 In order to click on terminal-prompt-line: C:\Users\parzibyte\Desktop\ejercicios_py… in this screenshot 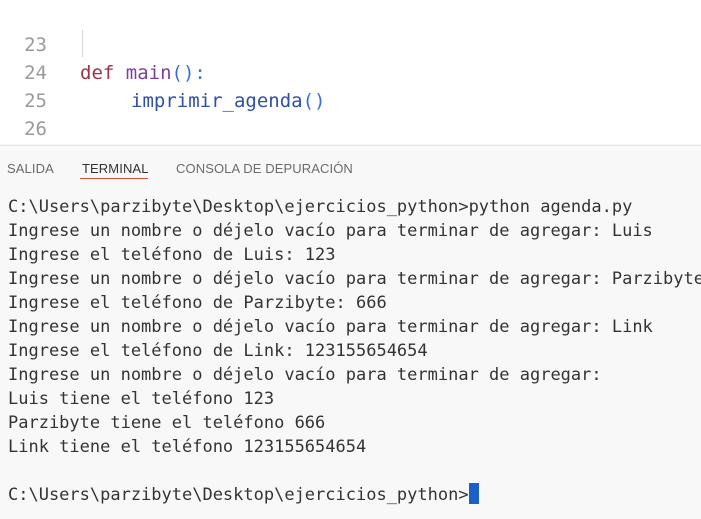, I will do `click(243, 495)`.